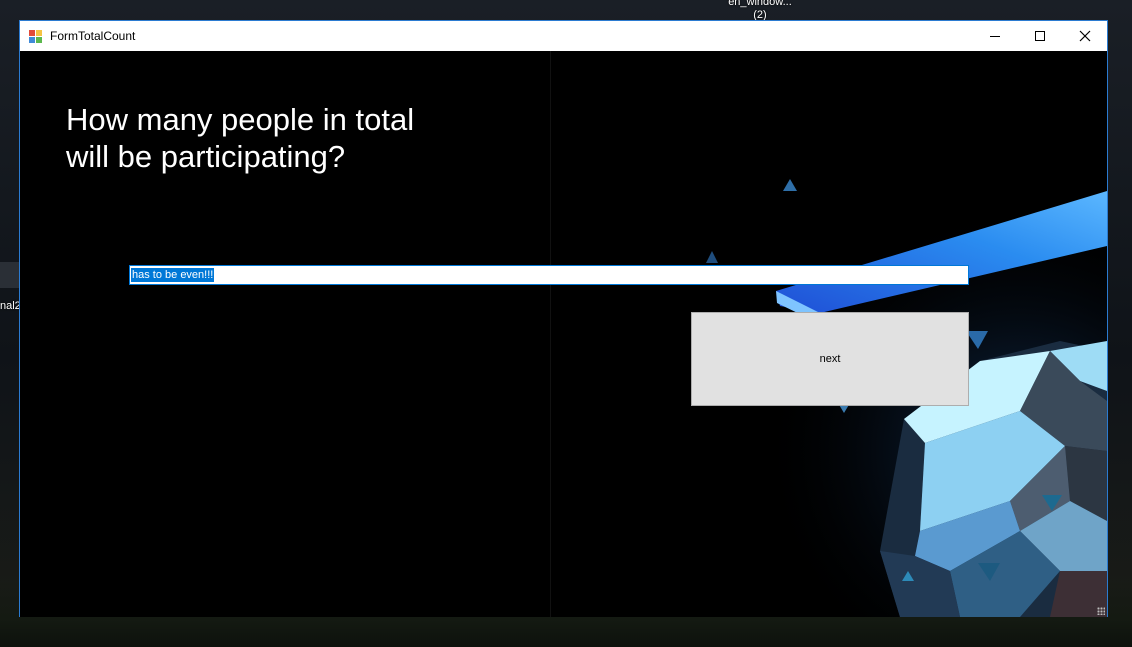  I want to click on title-bar: FormTotalCount, so click(563, 36).